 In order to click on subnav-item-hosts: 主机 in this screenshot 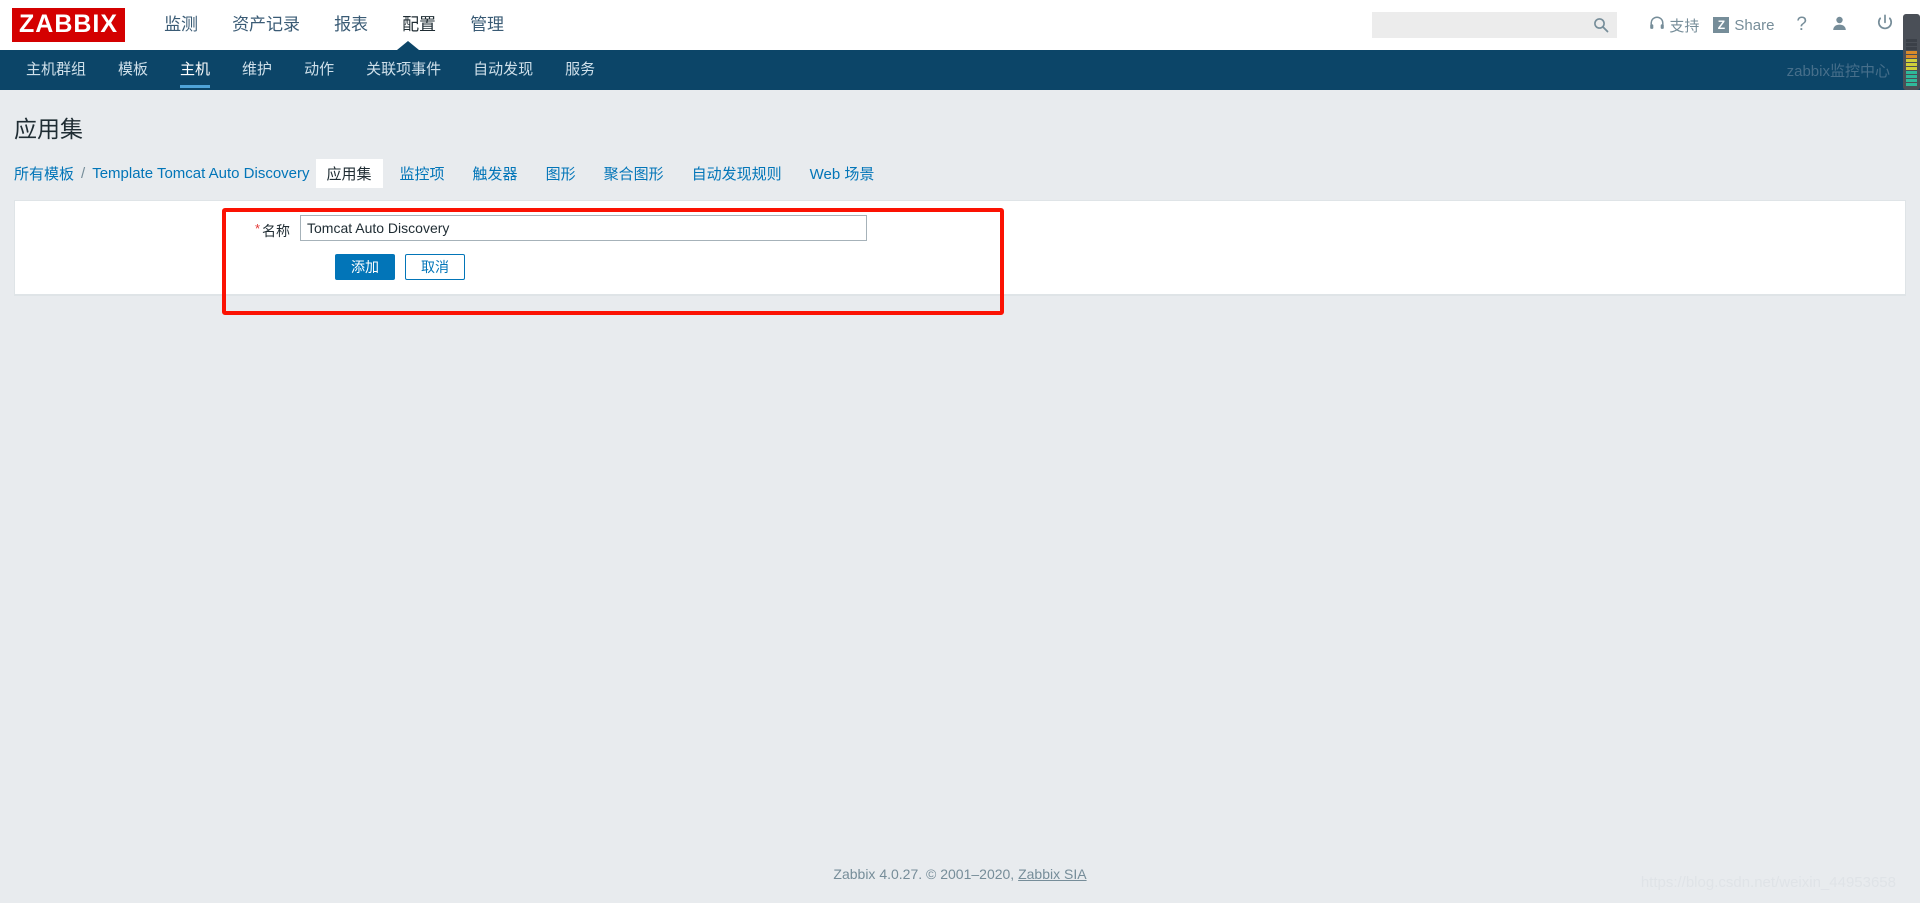, I will do `click(195, 70)`.